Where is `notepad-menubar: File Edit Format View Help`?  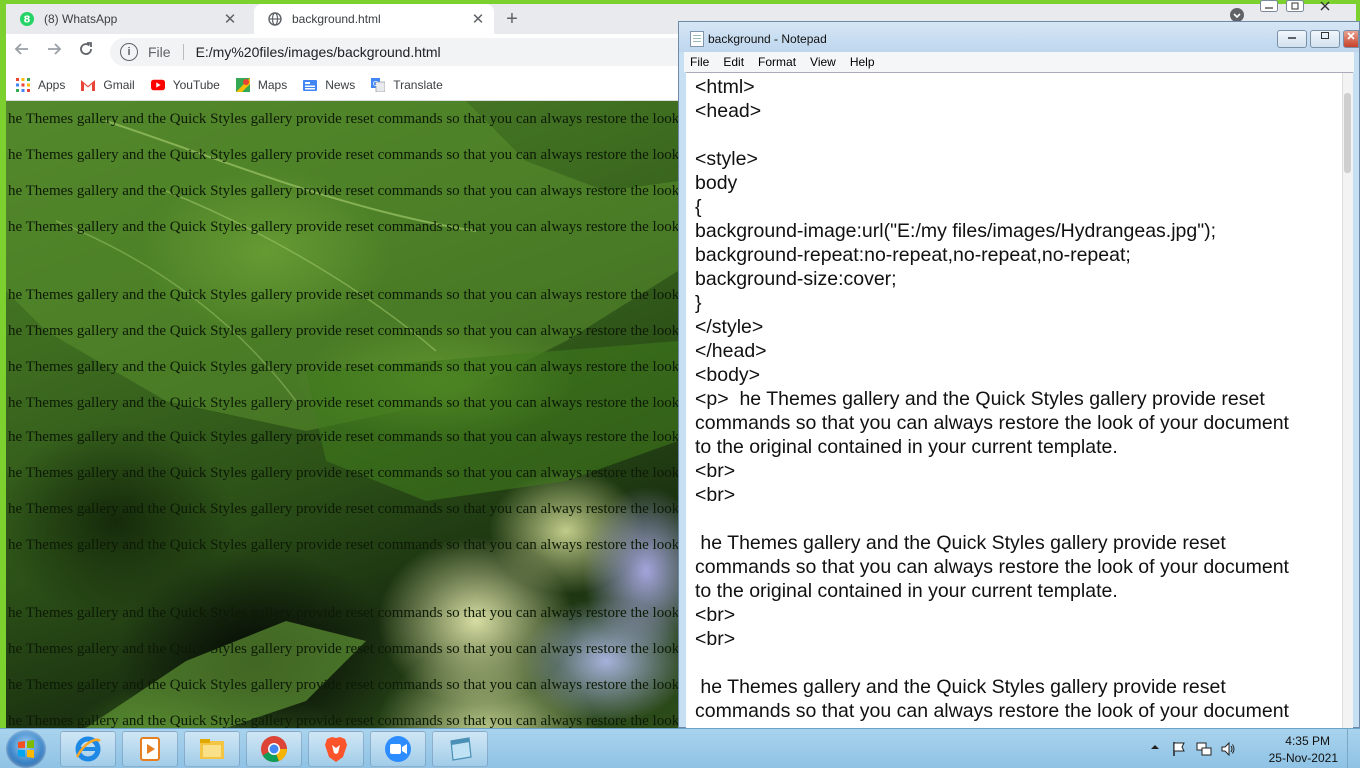 notepad-menubar: File Edit Format View Help is located at coordinates (1019, 62).